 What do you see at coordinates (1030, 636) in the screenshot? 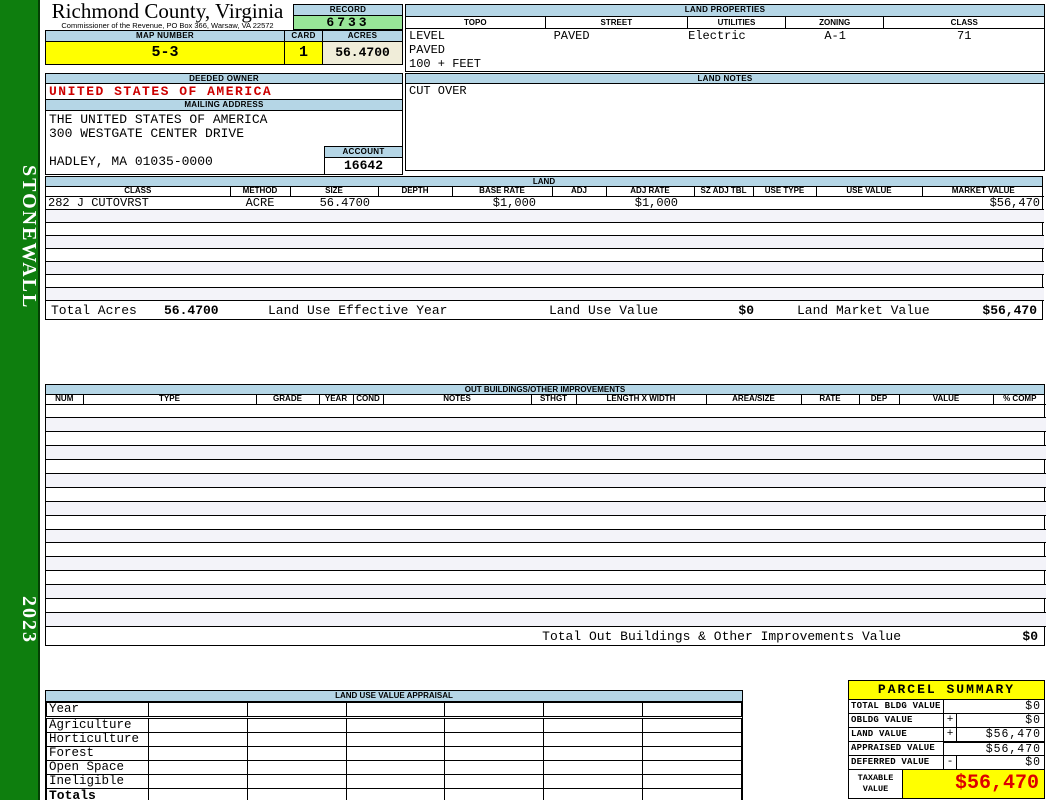
I see `out-buildings-total-value: $0` at bounding box center [1030, 636].